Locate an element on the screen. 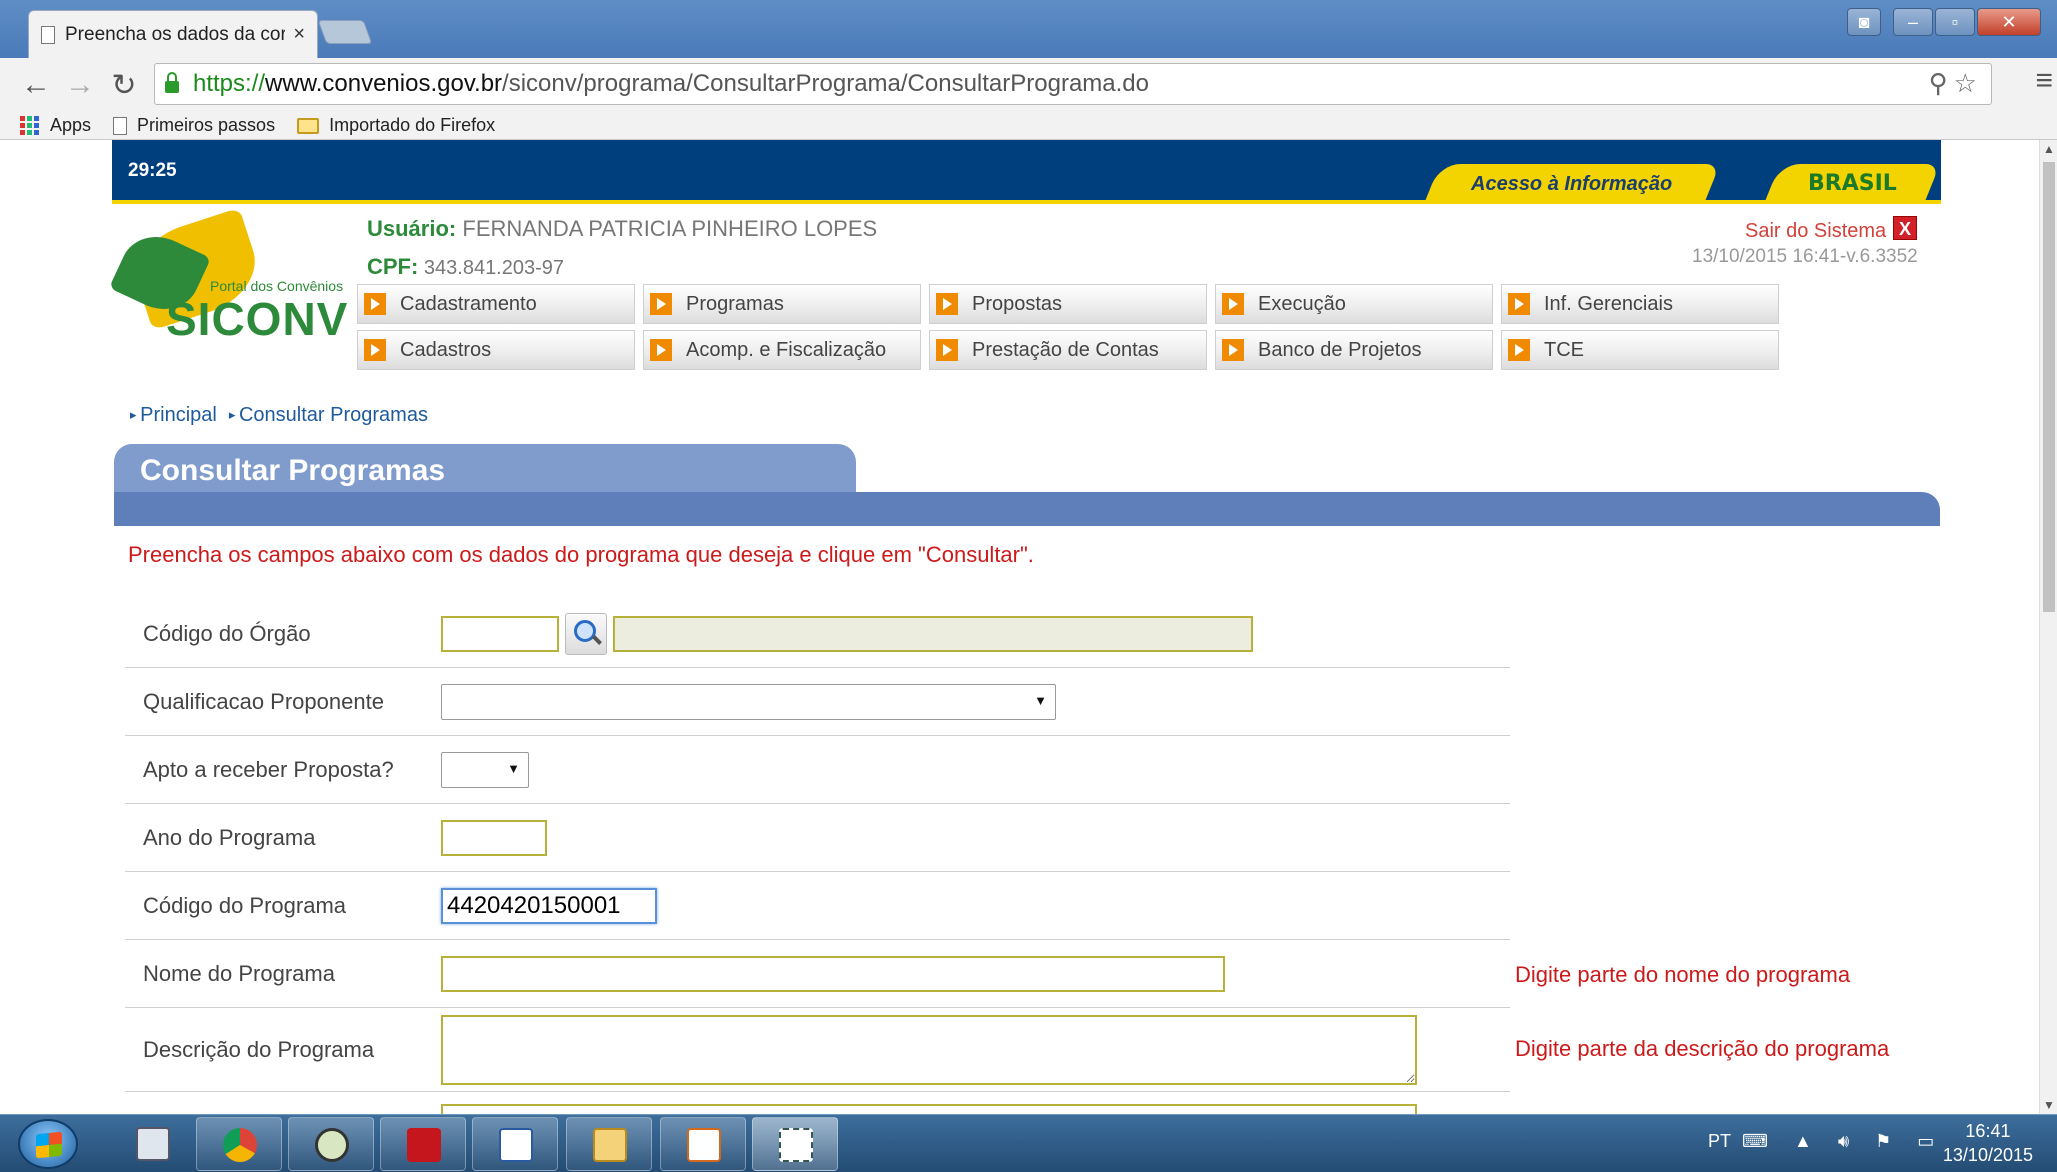 Image resolution: width=2057 pixels, height=1172 pixels. menu-programas: Programas is located at coordinates (782, 304).